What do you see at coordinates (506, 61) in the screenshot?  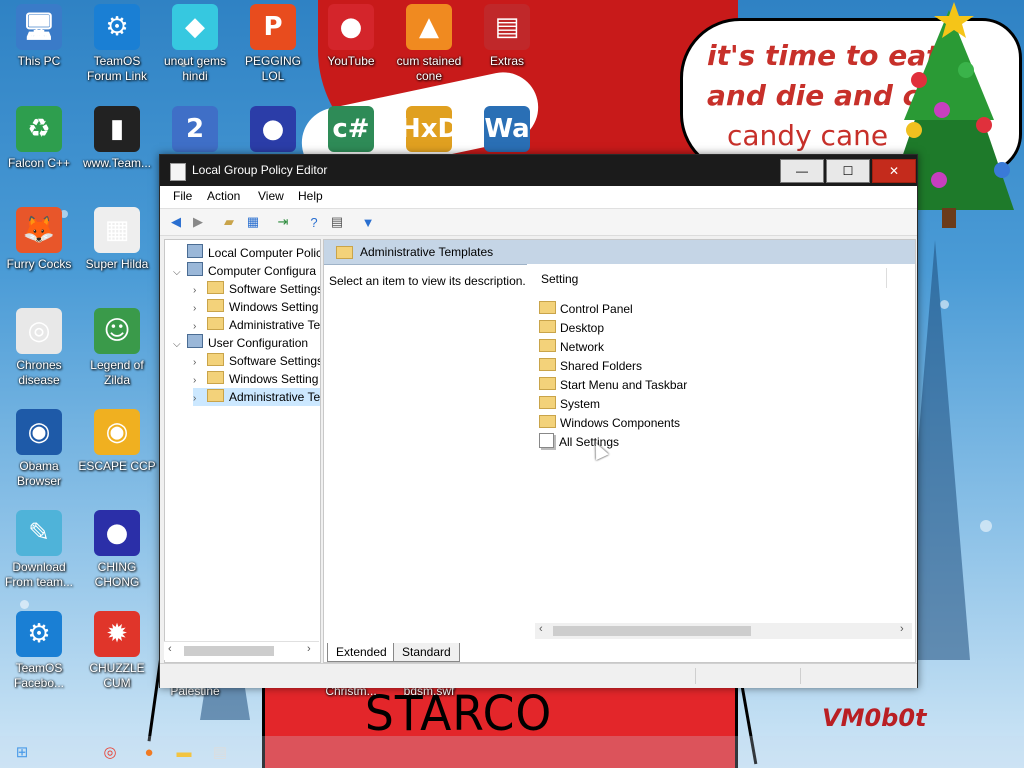 I see `desktop-icon-label: Extras` at bounding box center [506, 61].